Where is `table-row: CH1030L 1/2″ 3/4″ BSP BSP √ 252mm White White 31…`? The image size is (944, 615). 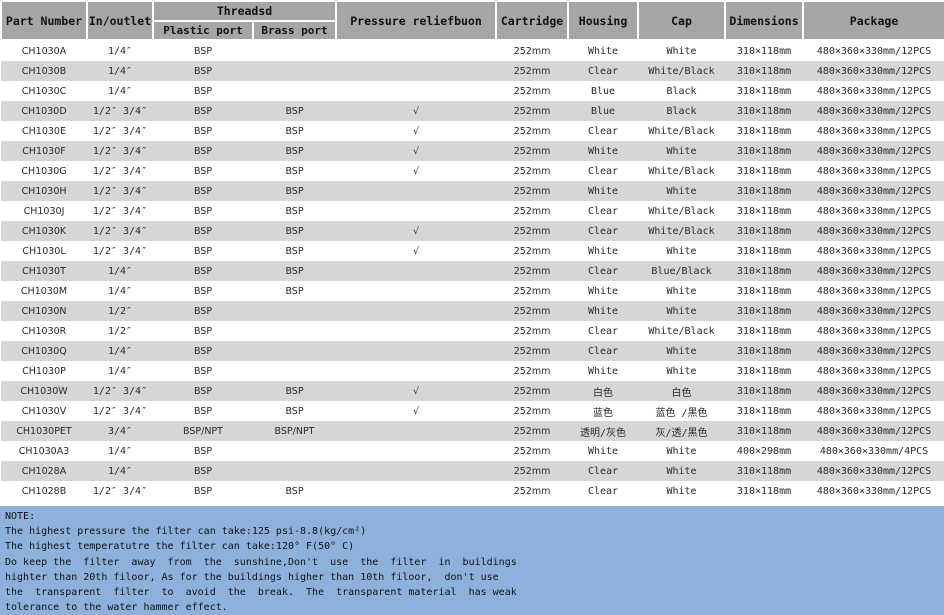 table-row: CH1030L 1/2″ 3/4″ BSP BSP √ 252mm White White 31… is located at coordinates (472, 251).